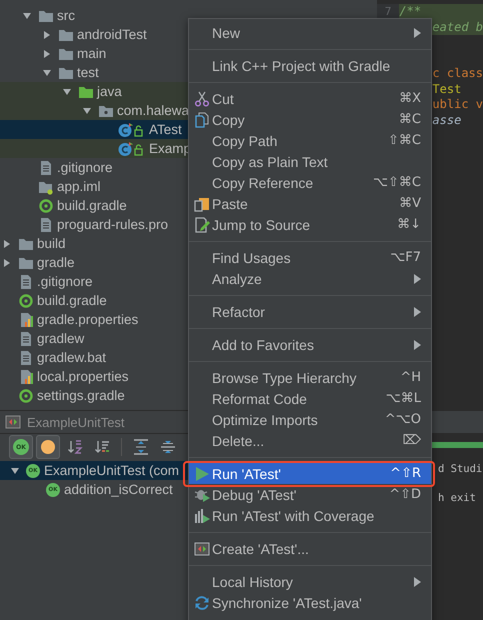 This screenshot has width=483, height=620. What do you see at coordinates (457, 73) in the screenshot?
I see `code-text: c class` at bounding box center [457, 73].